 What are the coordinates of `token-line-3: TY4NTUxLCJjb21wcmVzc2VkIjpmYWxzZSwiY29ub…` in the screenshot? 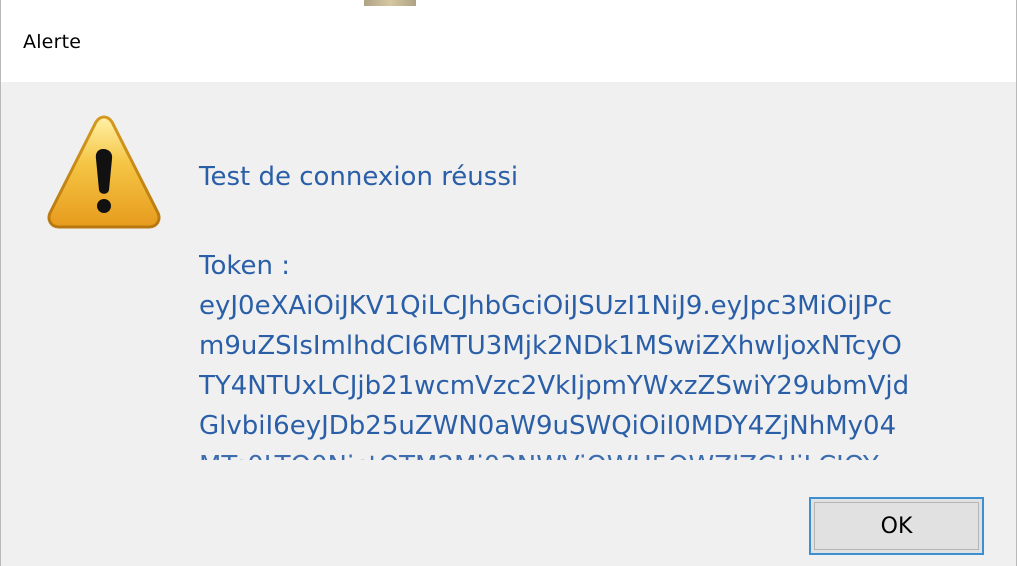 It's located at (554, 386).